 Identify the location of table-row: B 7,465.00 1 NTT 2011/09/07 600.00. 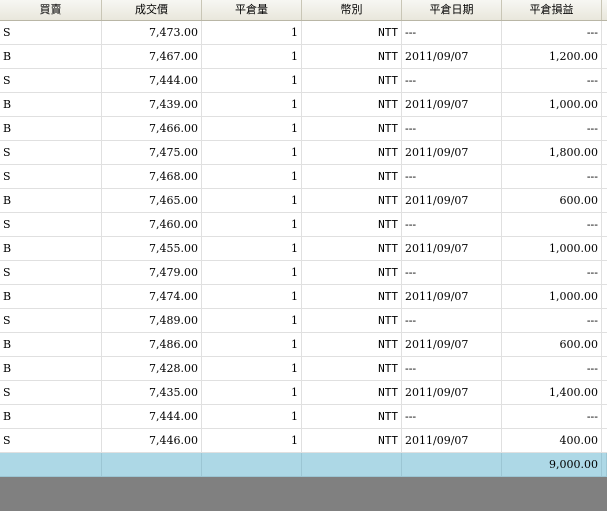
(303, 201).